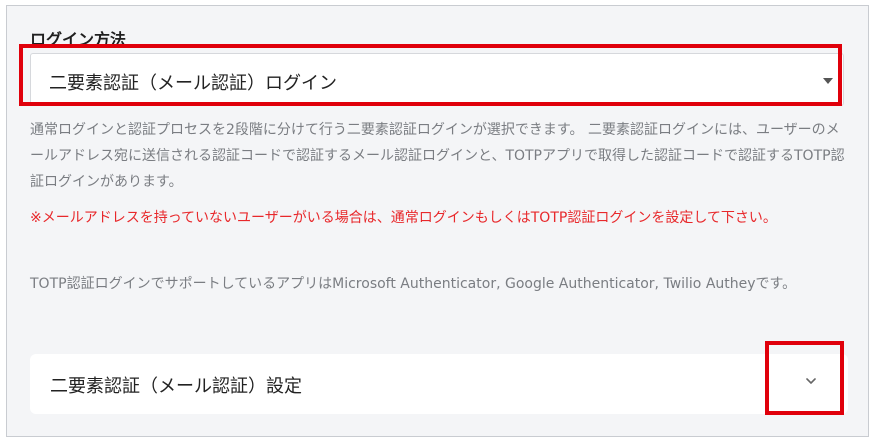  I want to click on accordion-title: 二要素認証（メール認証）設定, so click(176, 386).